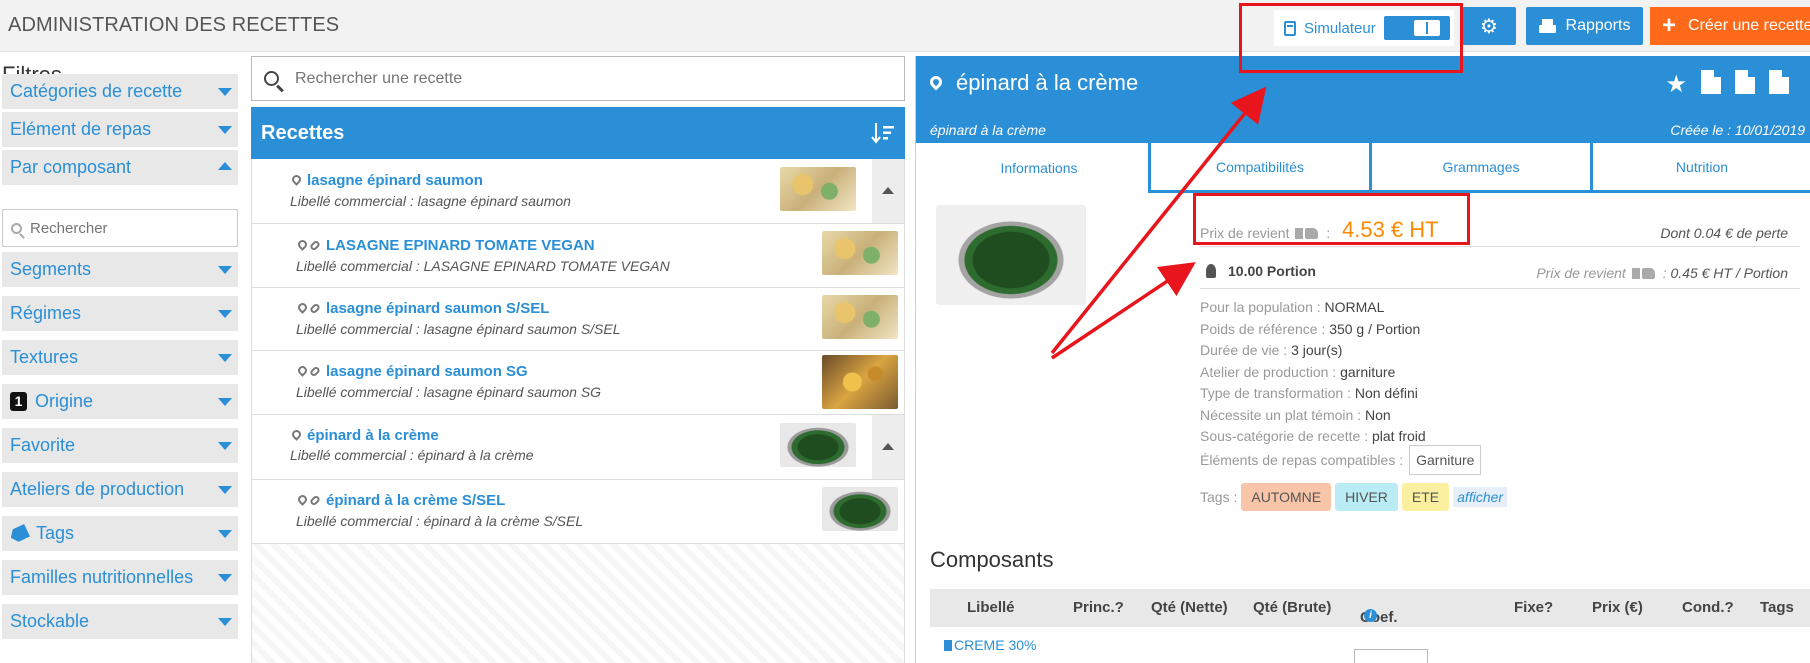 The height and width of the screenshot is (663, 1810). What do you see at coordinates (995, 645) in the screenshot?
I see `component-name: CREME 30%` at bounding box center [995, 645].